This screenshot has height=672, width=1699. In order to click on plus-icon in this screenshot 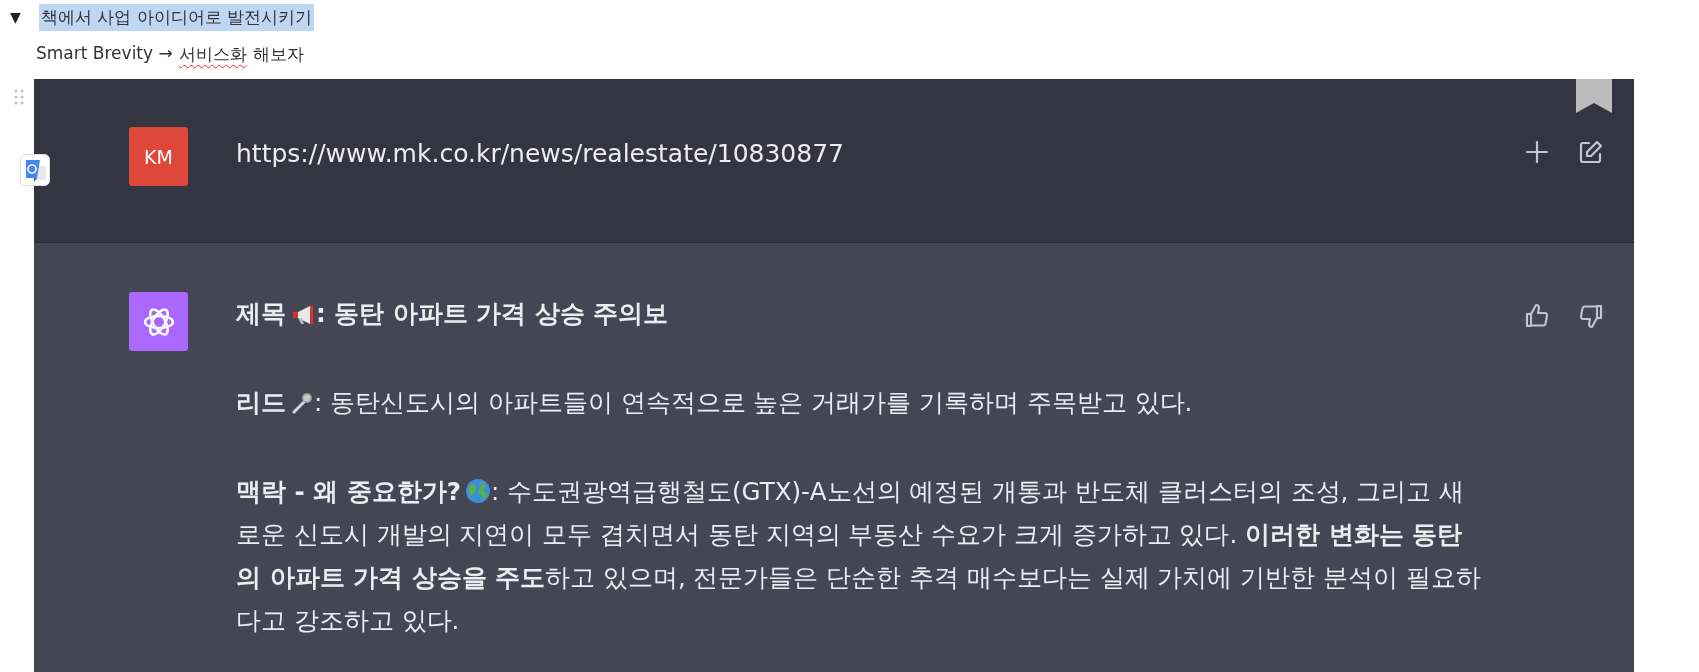, I will do `click(1537, 152)`.